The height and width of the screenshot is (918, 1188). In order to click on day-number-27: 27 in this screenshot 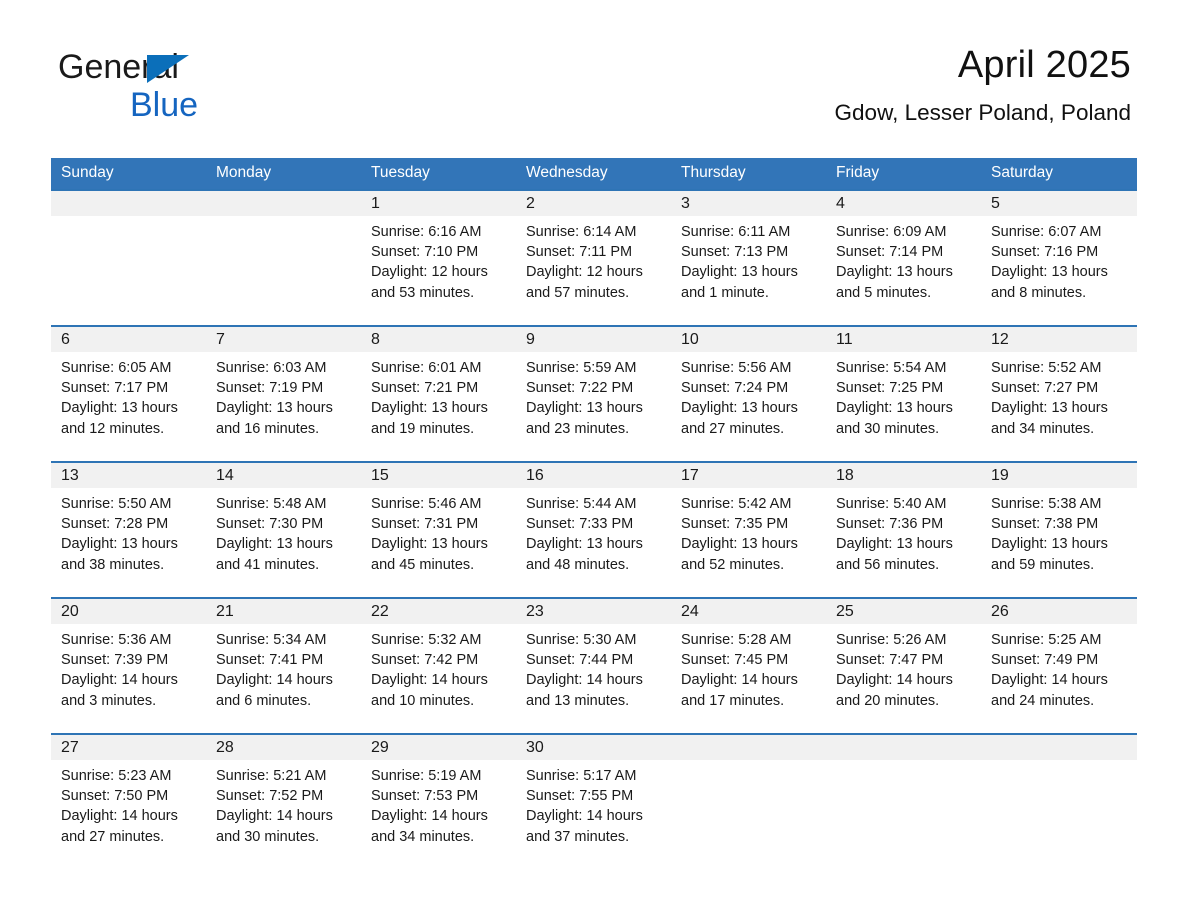, I will do `click(128, 746)`.